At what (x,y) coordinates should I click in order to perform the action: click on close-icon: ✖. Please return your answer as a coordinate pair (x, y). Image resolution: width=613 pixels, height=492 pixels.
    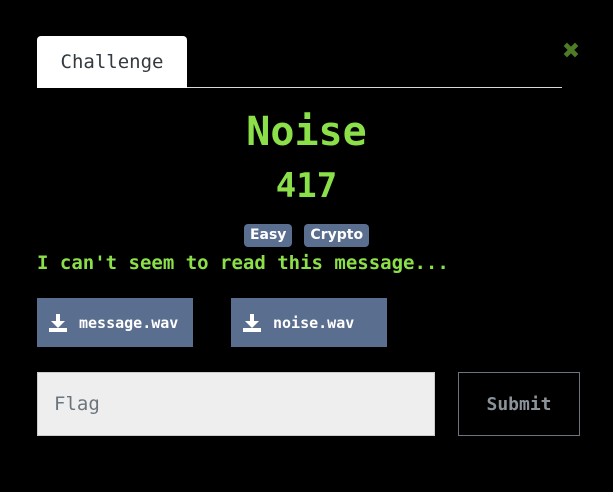
    Looking at the image, I should click on (571, 52).